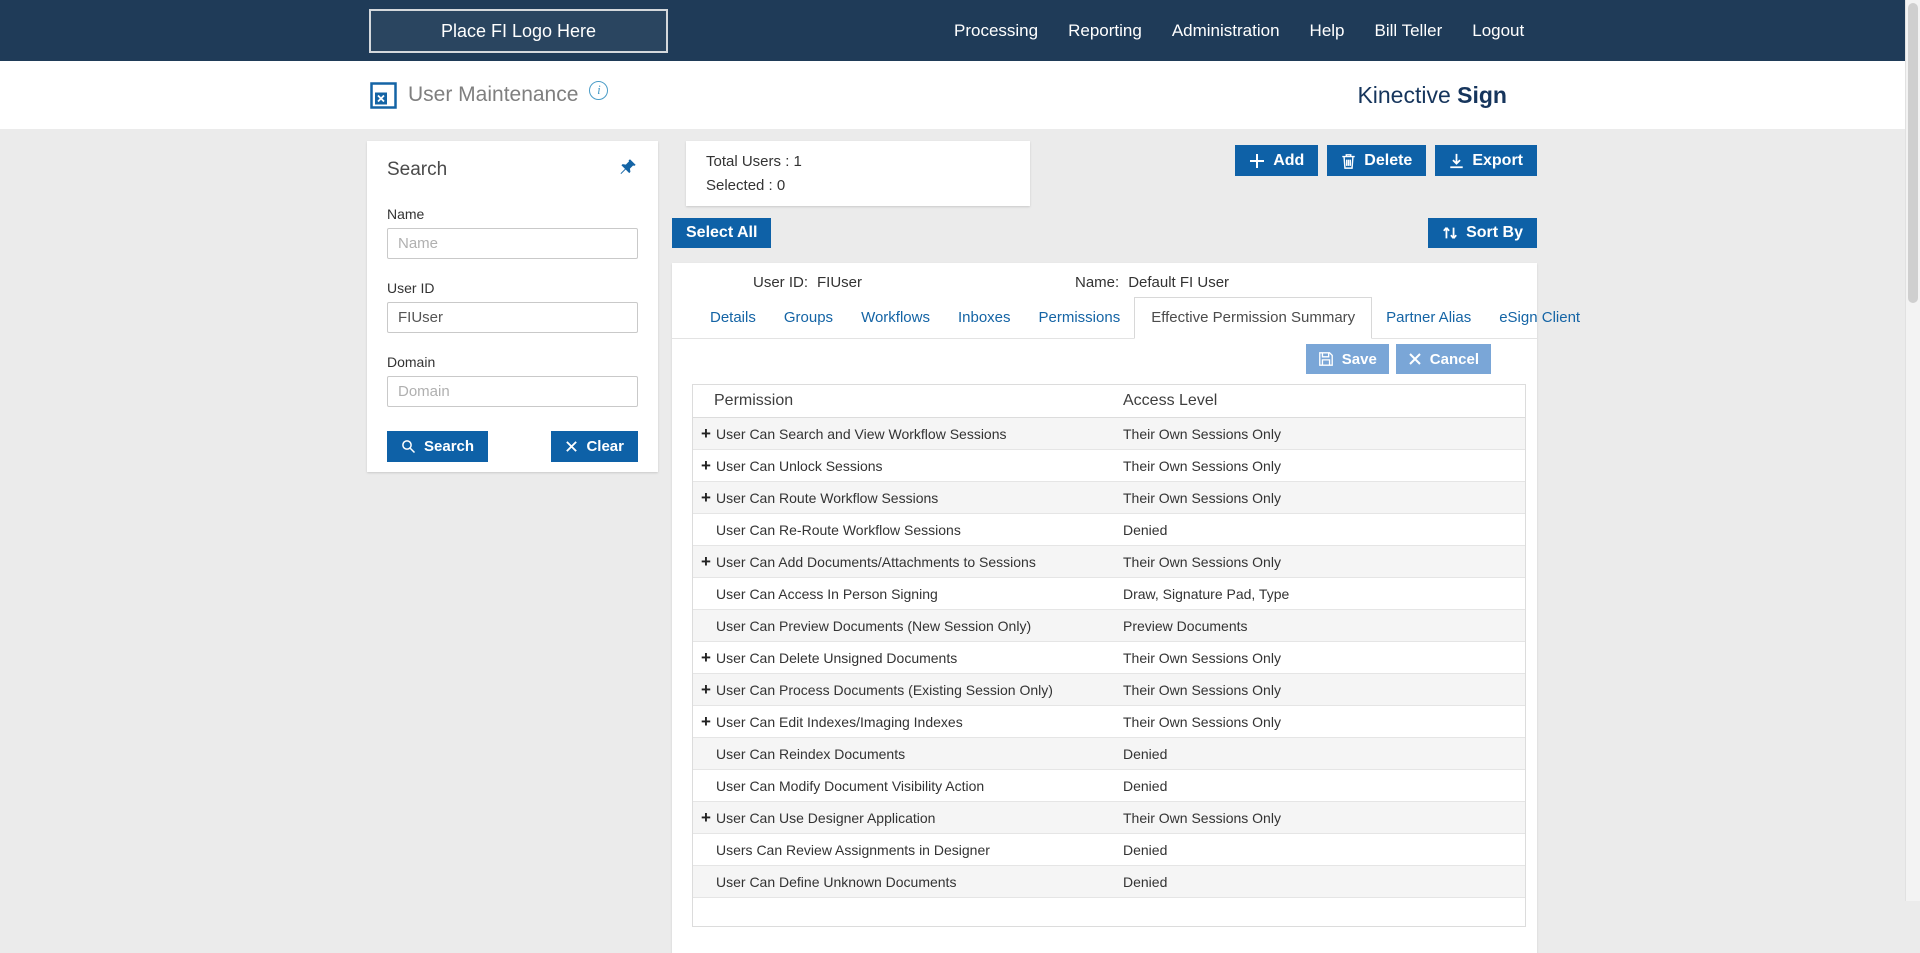  What do you see at coordinates (1289, 160) in the screenshot?
I see `add-button-label: Add` at bounding box center [1289, 160].